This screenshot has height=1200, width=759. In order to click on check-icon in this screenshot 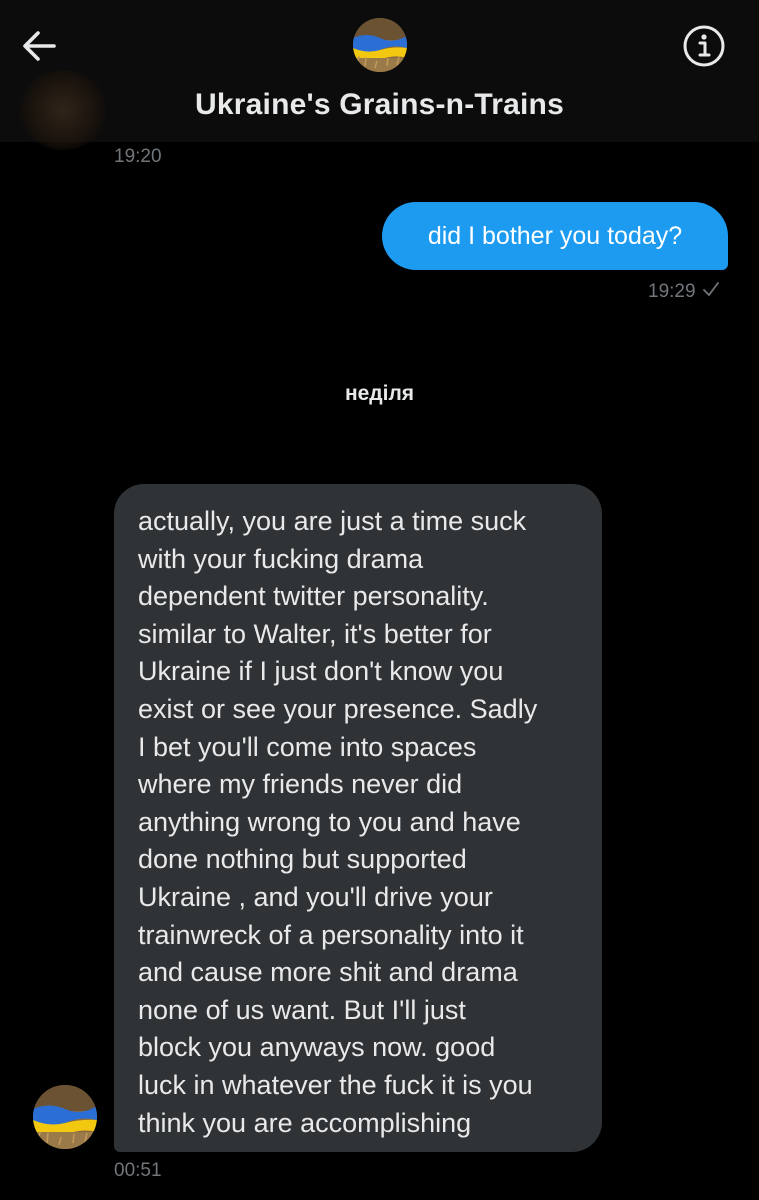, I will do `click(711, 292)`.